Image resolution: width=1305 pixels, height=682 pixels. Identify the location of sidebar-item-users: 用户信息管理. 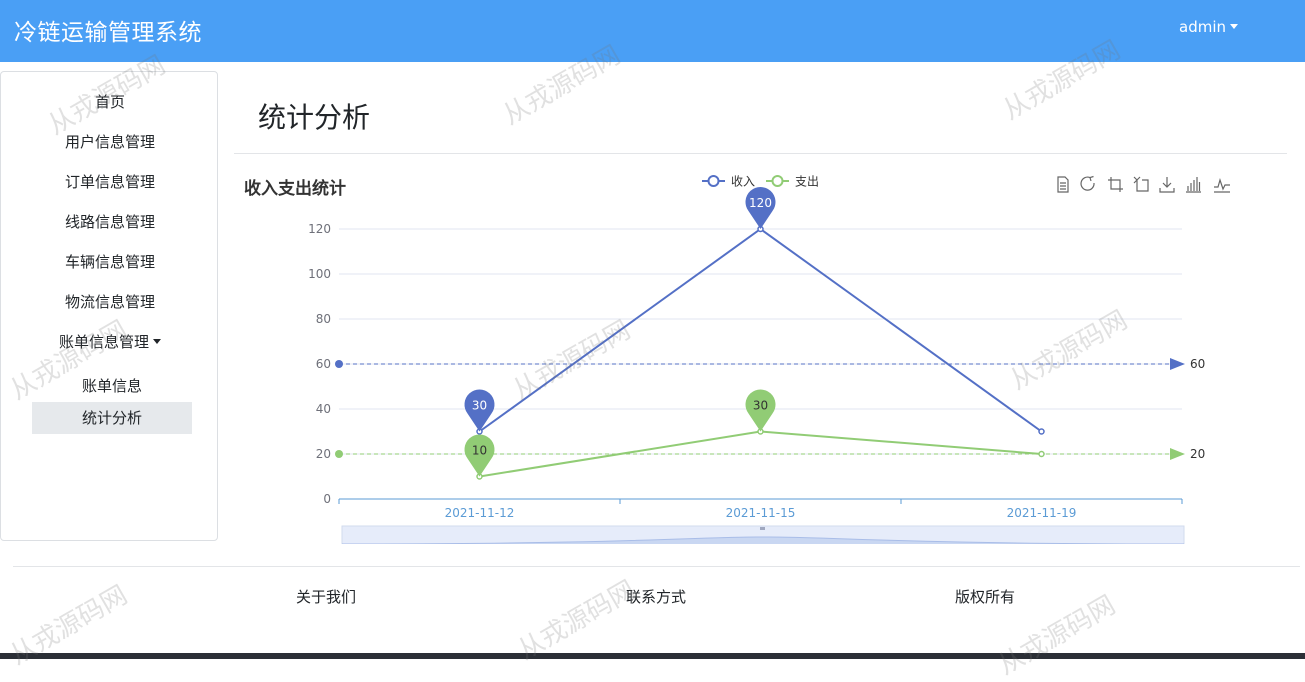
(110, 141).